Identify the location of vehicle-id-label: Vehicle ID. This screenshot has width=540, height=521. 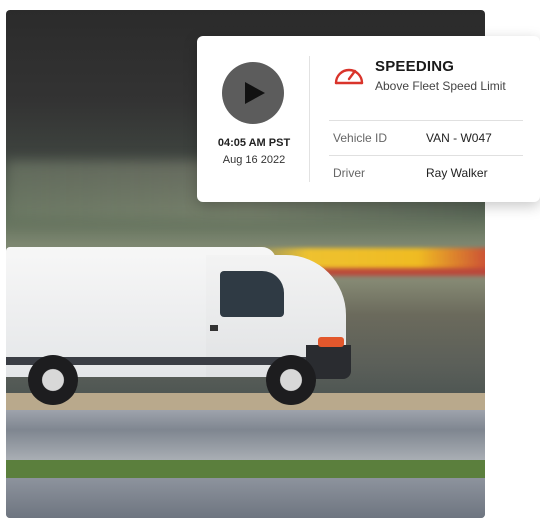
(360, 138).